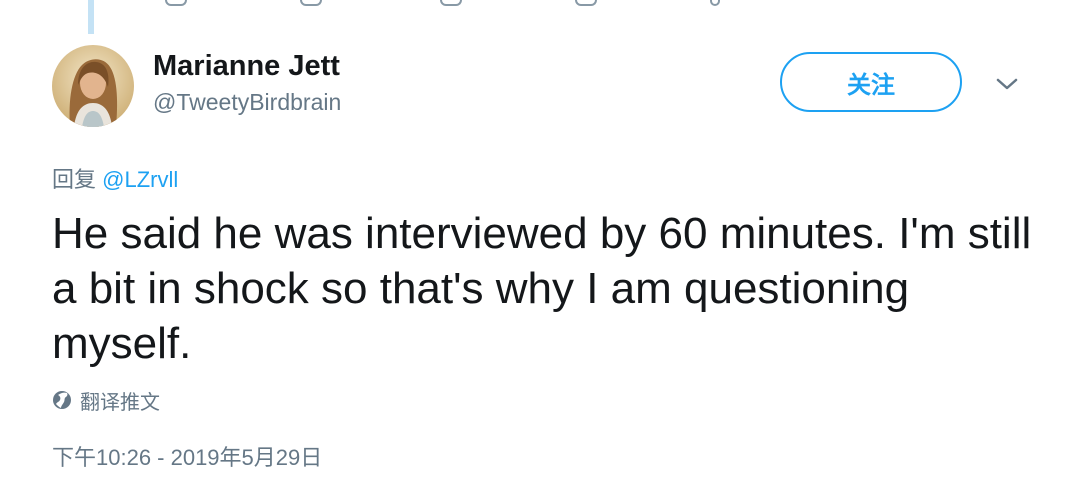  I want to click on follow-button: 关注, so click(871, 82).